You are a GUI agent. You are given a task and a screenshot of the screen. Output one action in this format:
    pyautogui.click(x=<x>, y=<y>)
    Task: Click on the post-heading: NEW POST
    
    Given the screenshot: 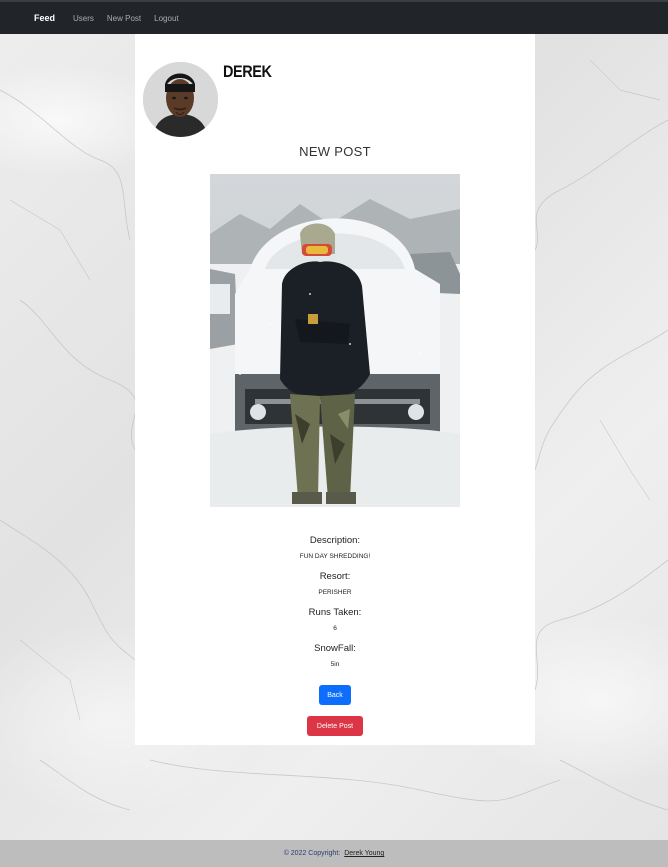 What is the action you would take?
    pyautogui.click(x=335, y=151)
    